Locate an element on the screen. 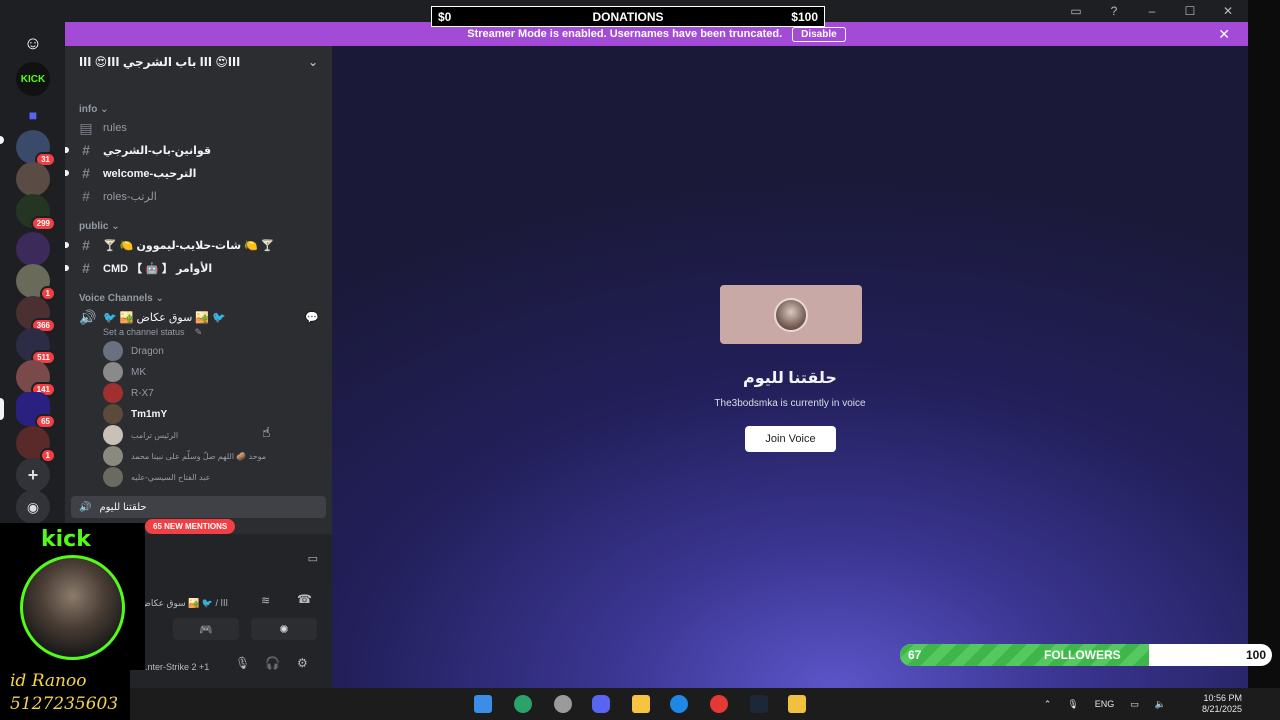 The width and height of the screenshot is (1280, 720). channel-roles: # roles-الرتب is located at coordinates (199, 196).